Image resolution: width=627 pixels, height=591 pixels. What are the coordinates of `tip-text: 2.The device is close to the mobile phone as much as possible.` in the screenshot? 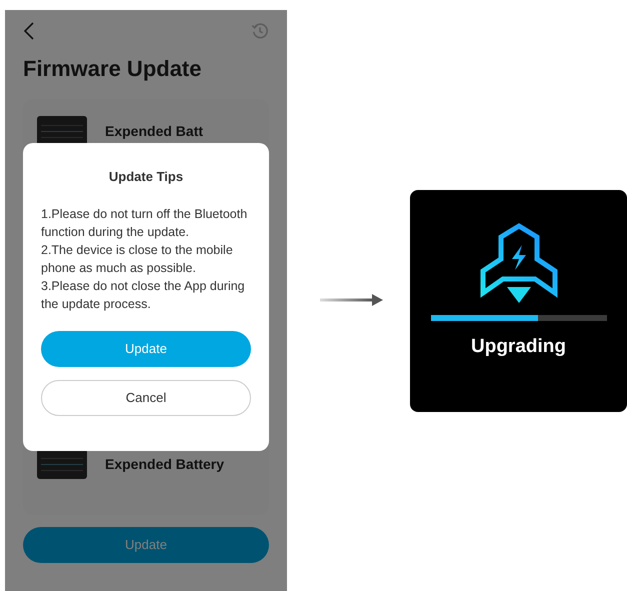 It's located at (137, 259).